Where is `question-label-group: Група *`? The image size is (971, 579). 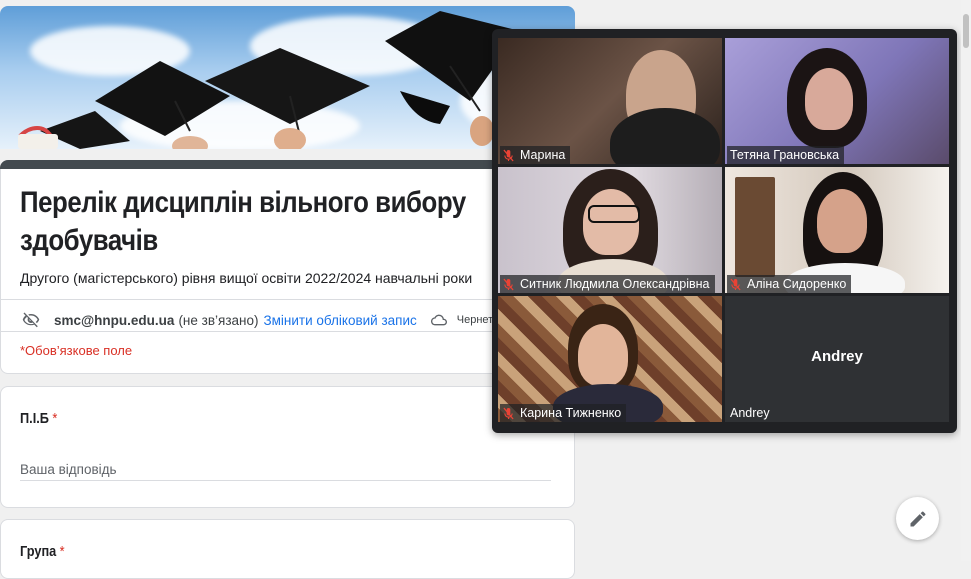 question-label-group: Група * is located at coordinates (42, 551).